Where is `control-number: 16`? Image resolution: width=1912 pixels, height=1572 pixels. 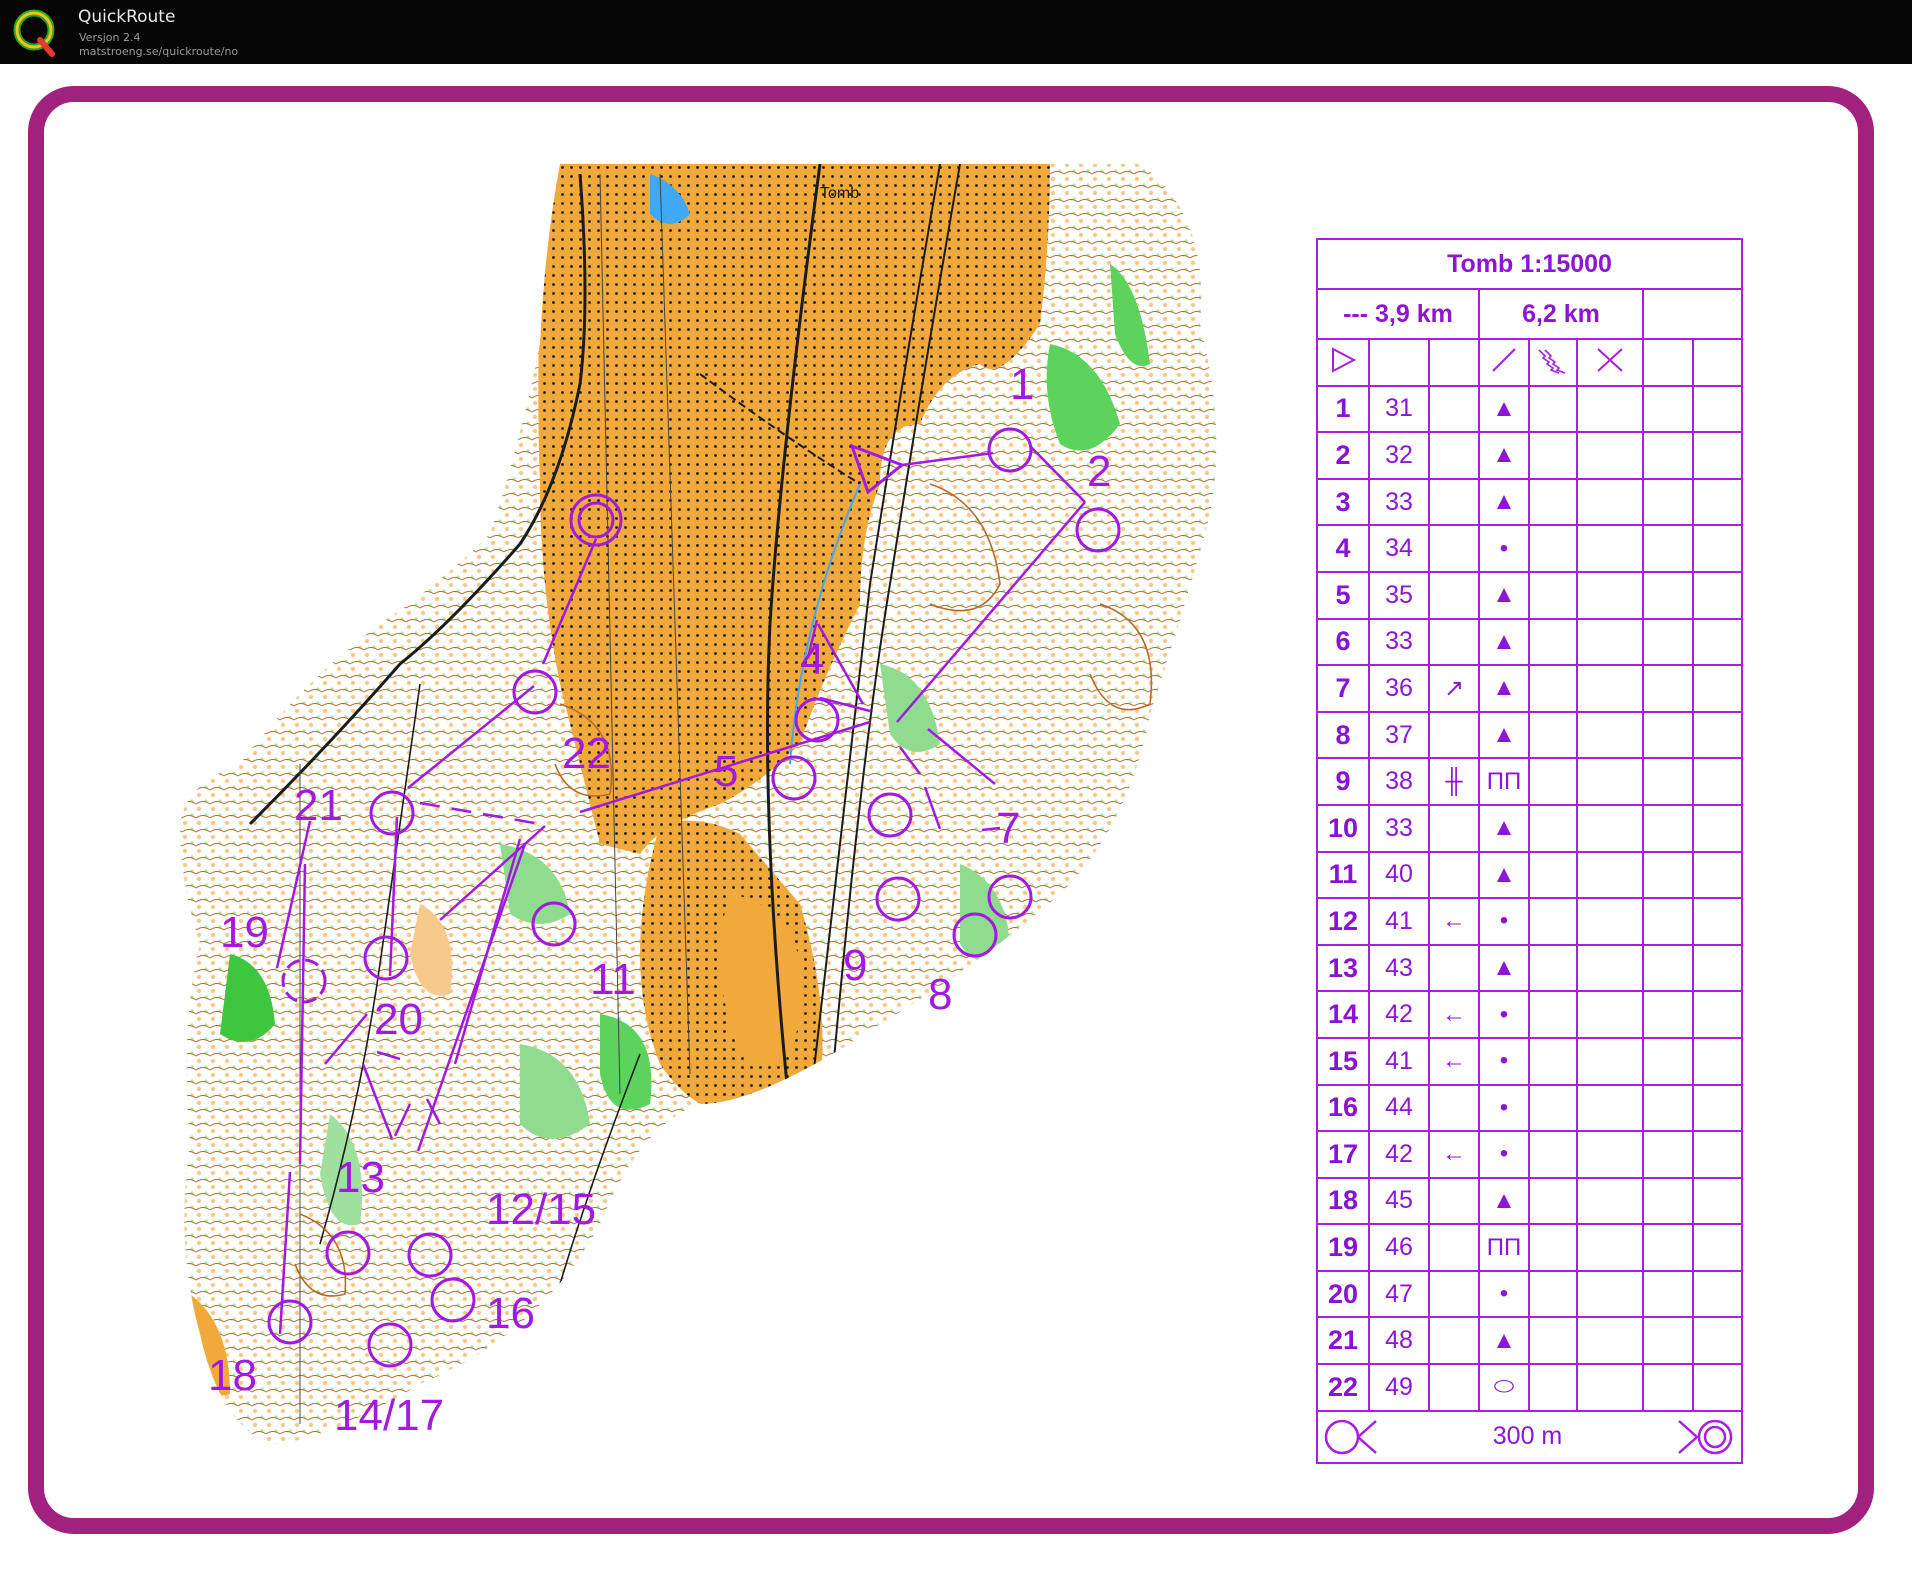
control-number: 16 is located at coordinates (1343, 1108).